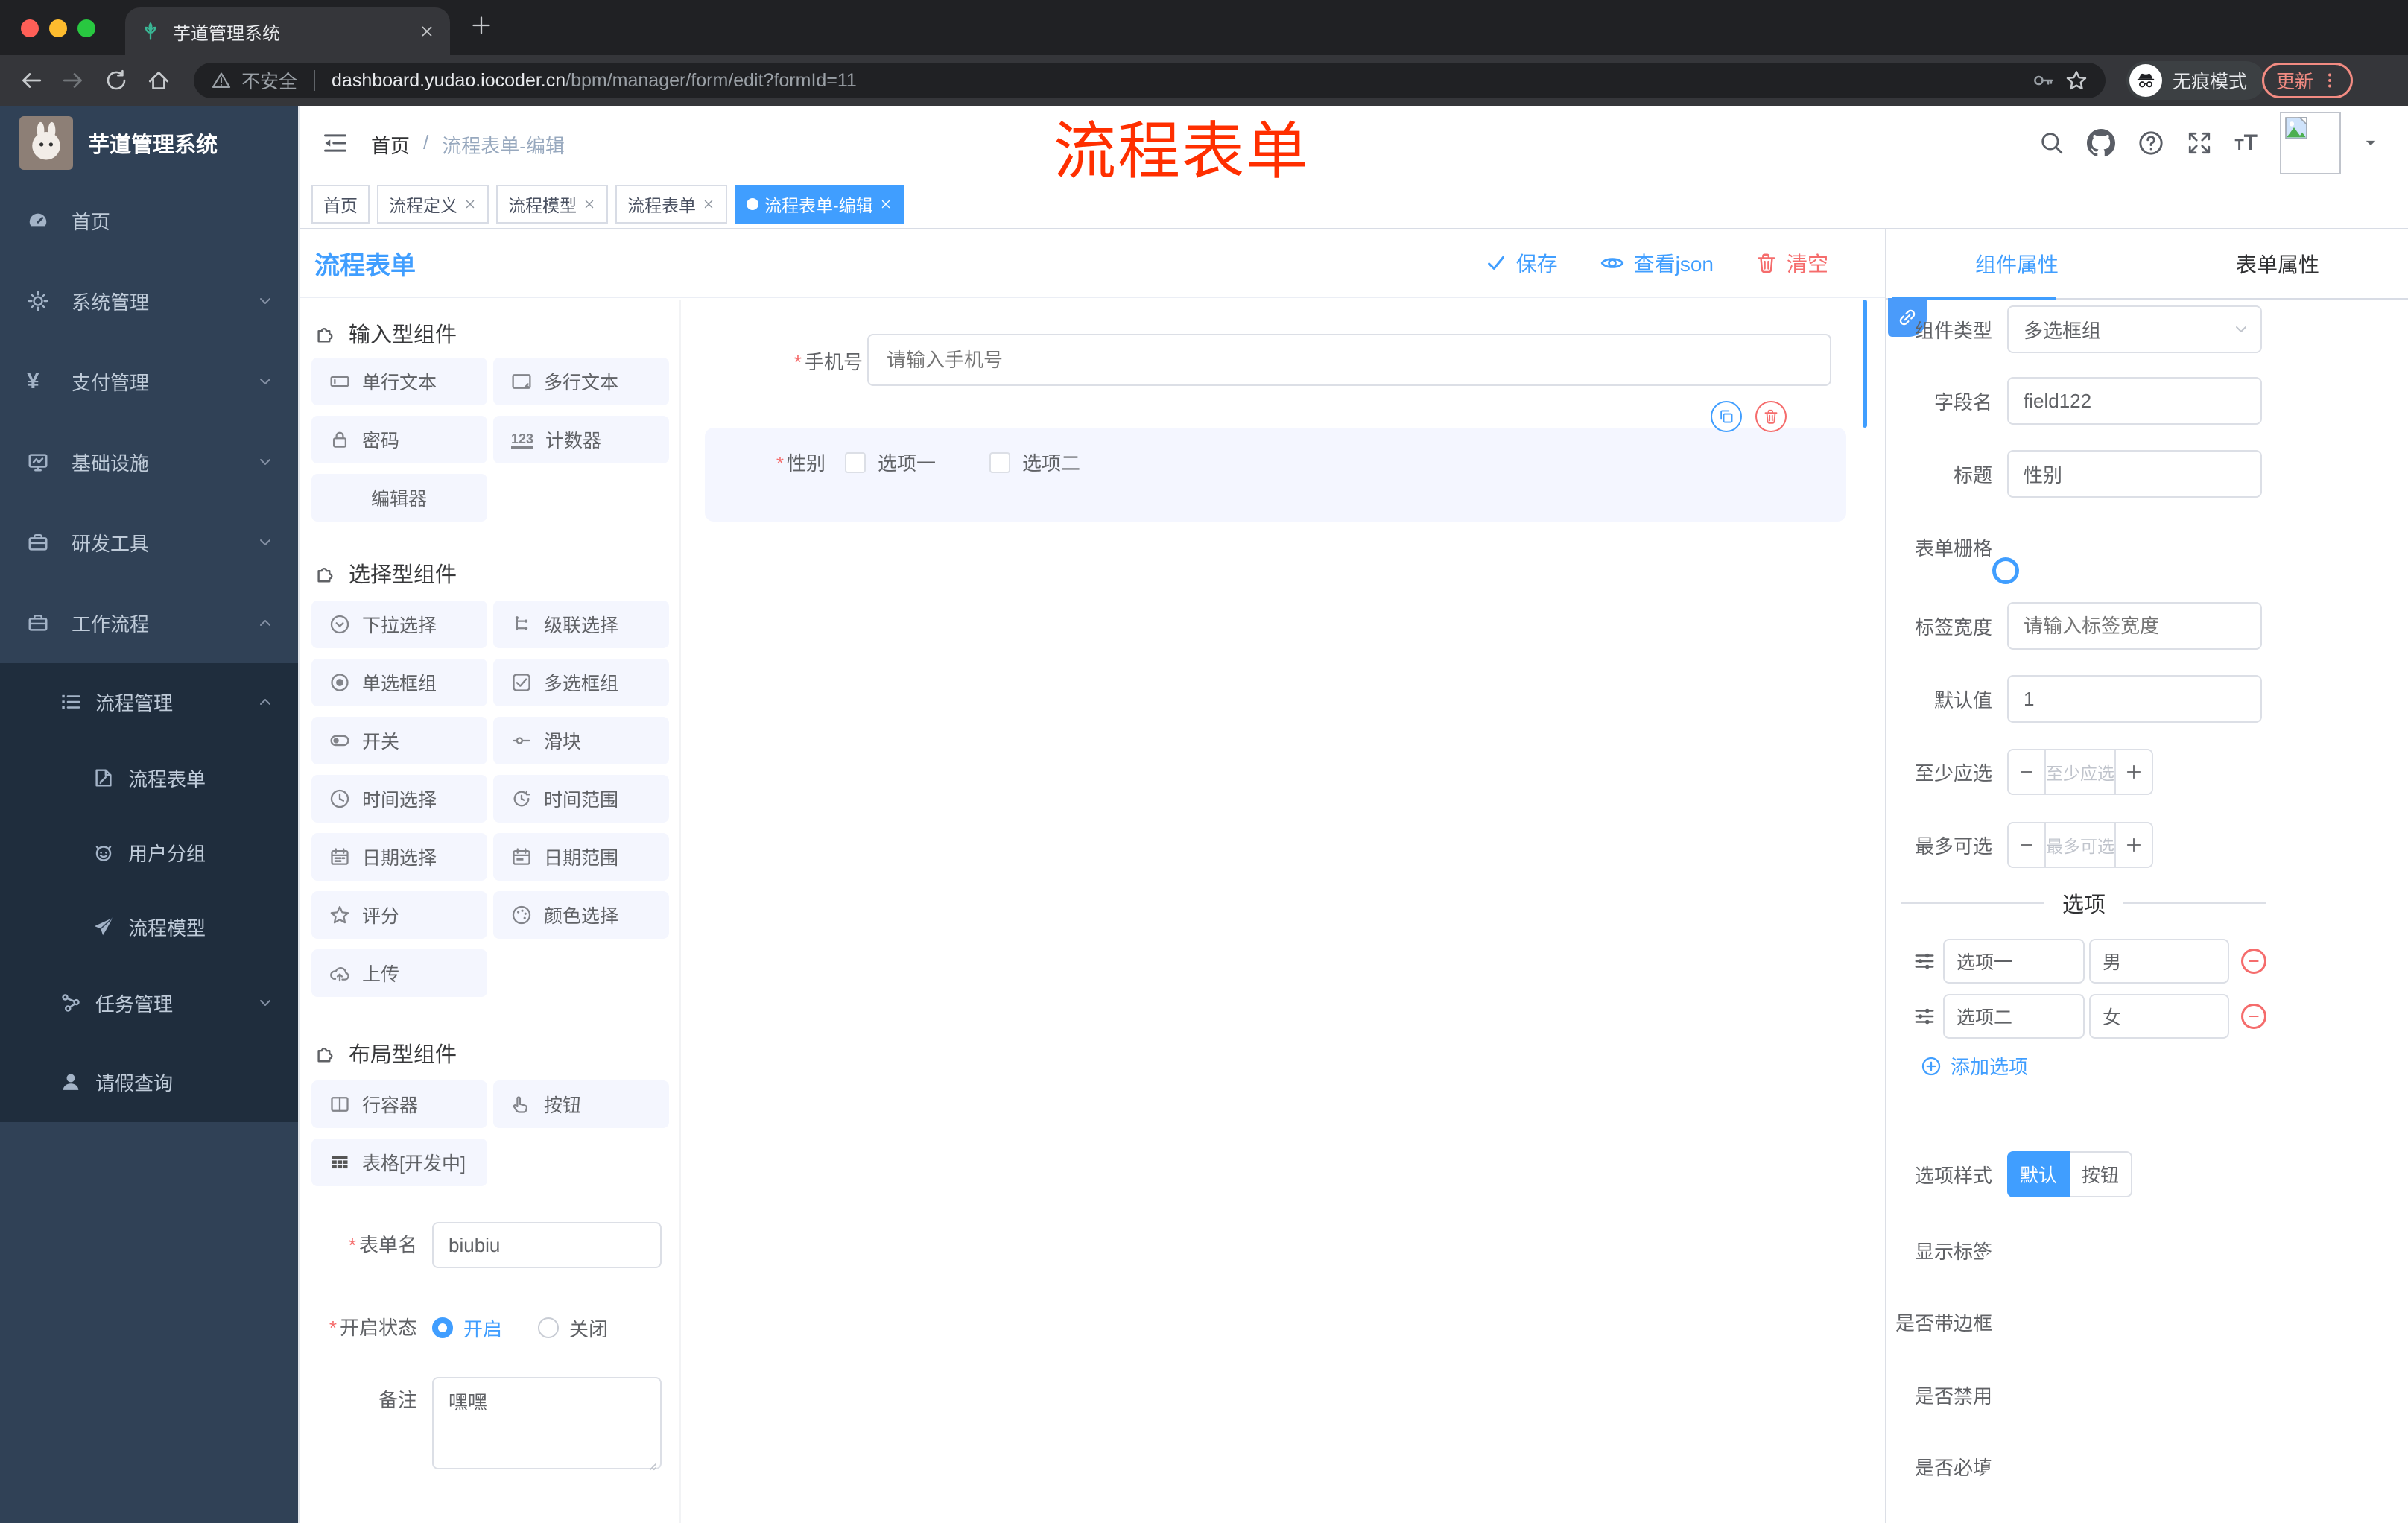  I want to click on option1-label-input, so click(2014, 962).